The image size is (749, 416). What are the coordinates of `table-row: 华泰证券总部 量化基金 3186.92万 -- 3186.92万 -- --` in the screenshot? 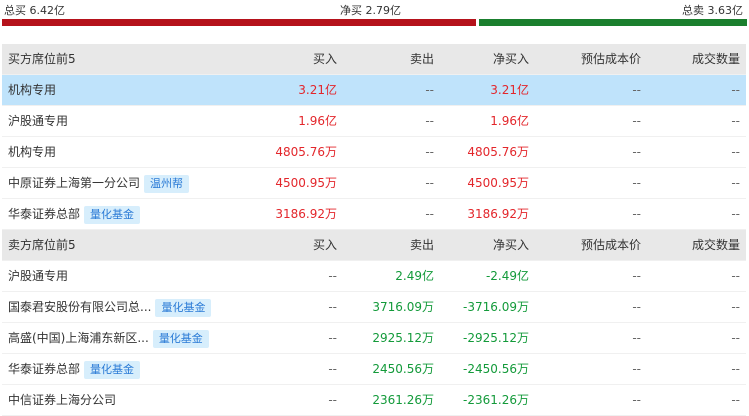 It's located at (374, 214).